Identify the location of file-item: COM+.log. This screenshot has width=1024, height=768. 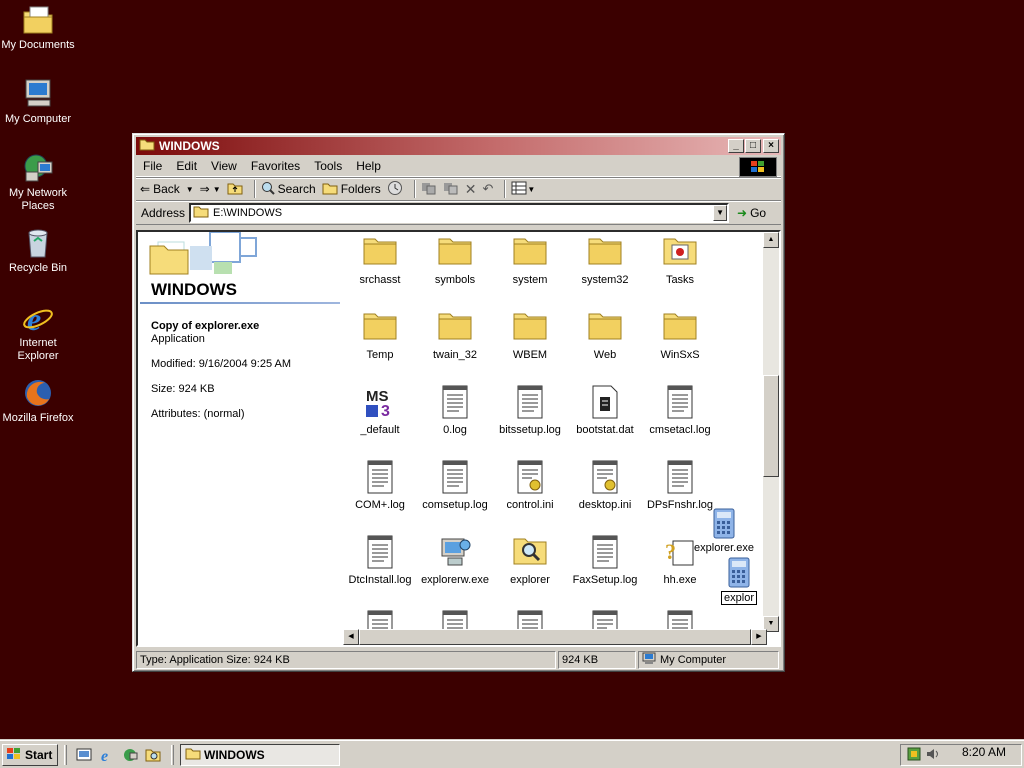
(380, 485).